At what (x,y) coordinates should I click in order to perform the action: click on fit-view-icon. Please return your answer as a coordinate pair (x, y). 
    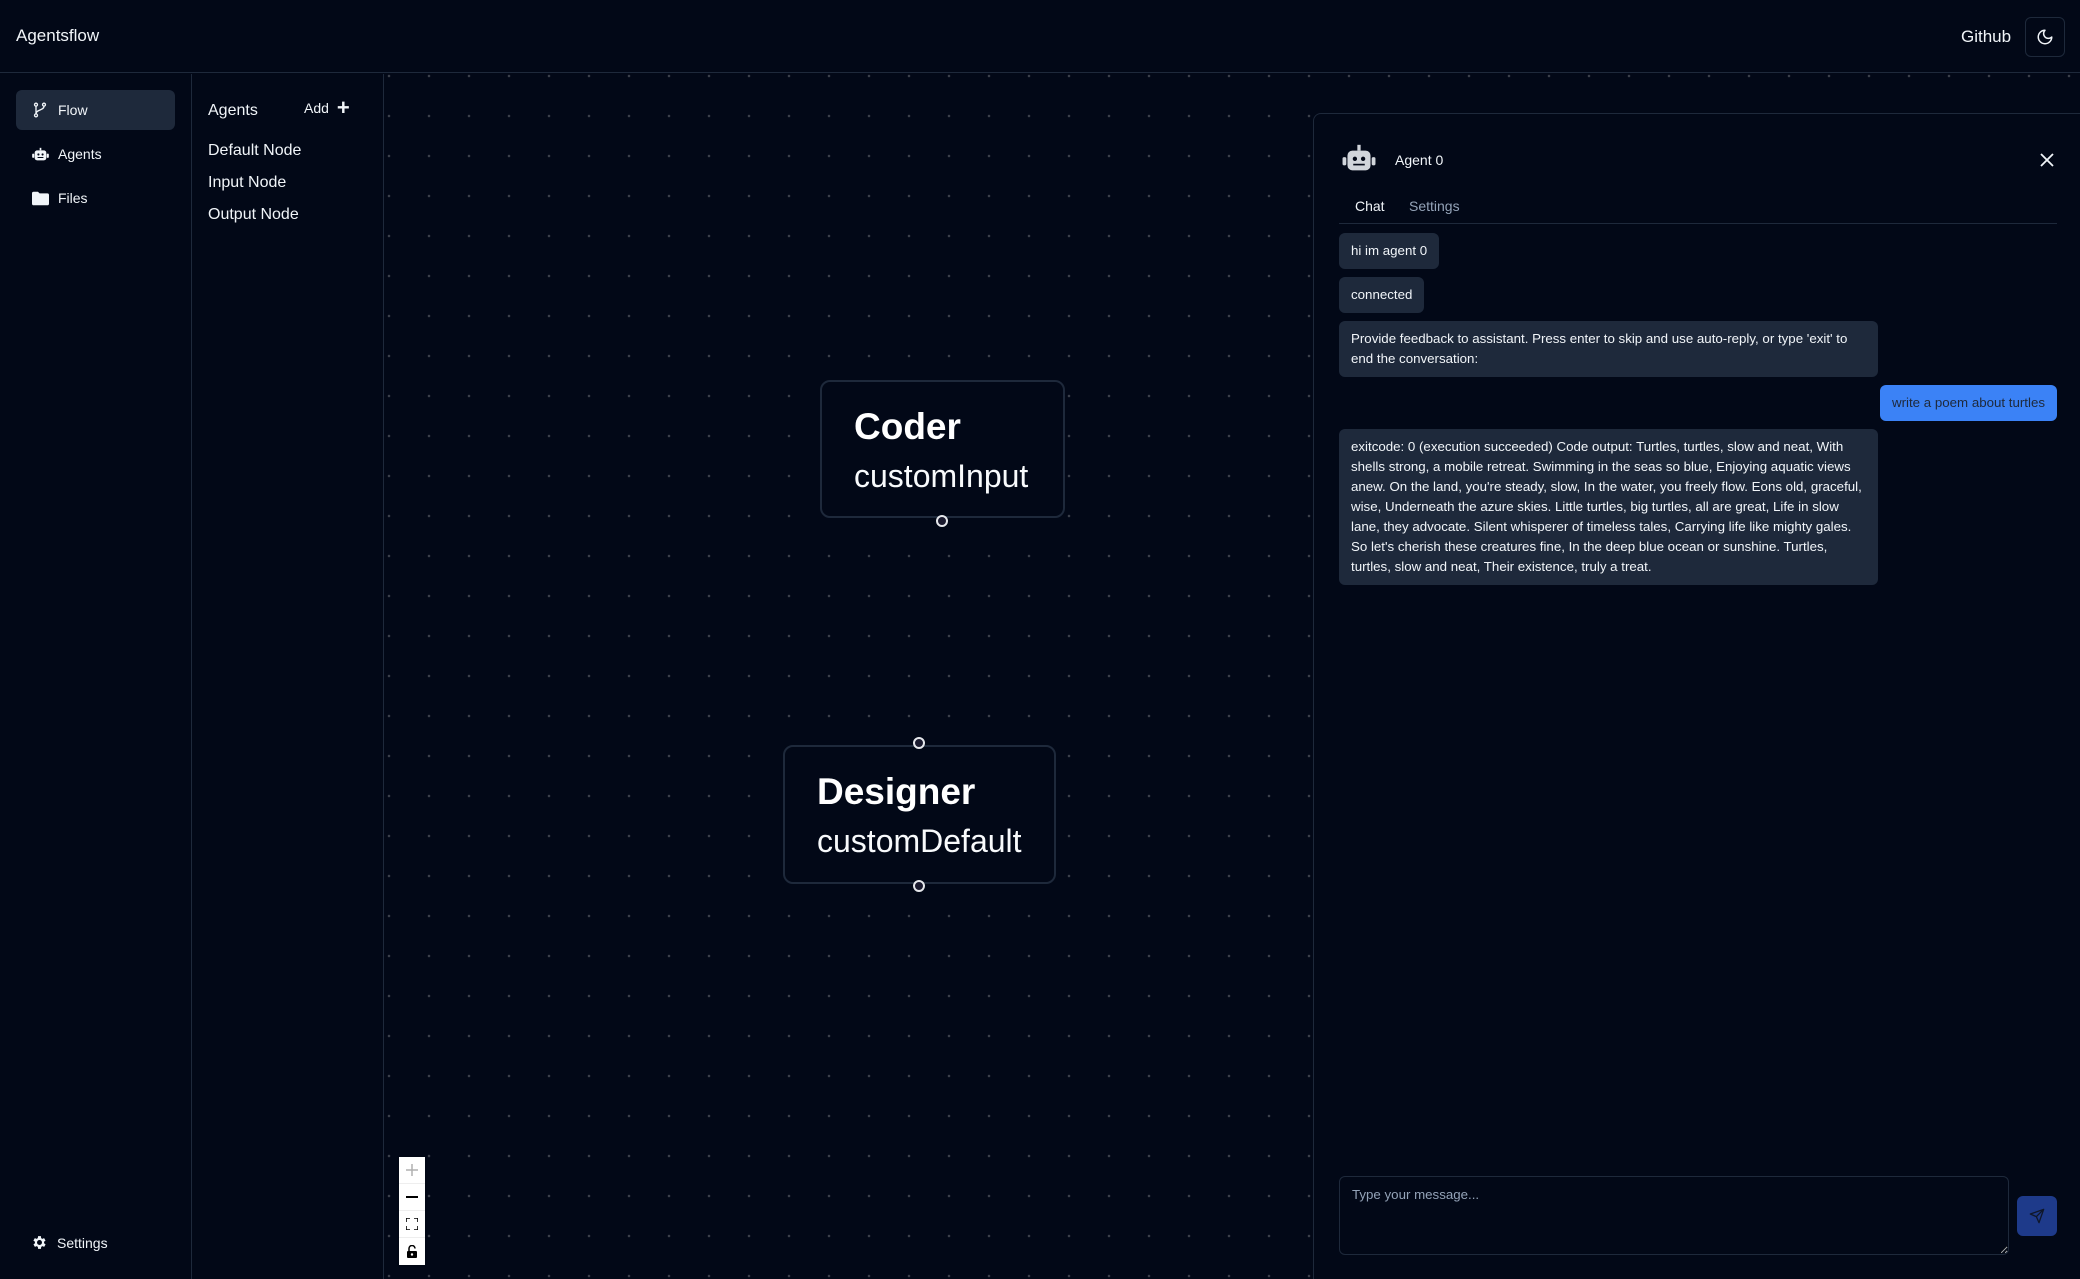
    Looking at the image, I should click on (412, 1224).